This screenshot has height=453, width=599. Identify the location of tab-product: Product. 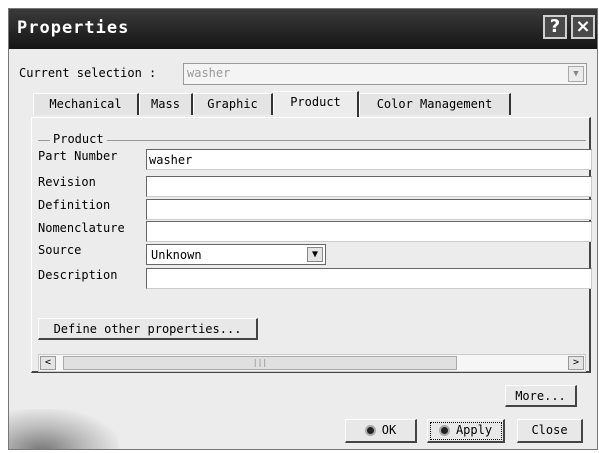
(316, 104).